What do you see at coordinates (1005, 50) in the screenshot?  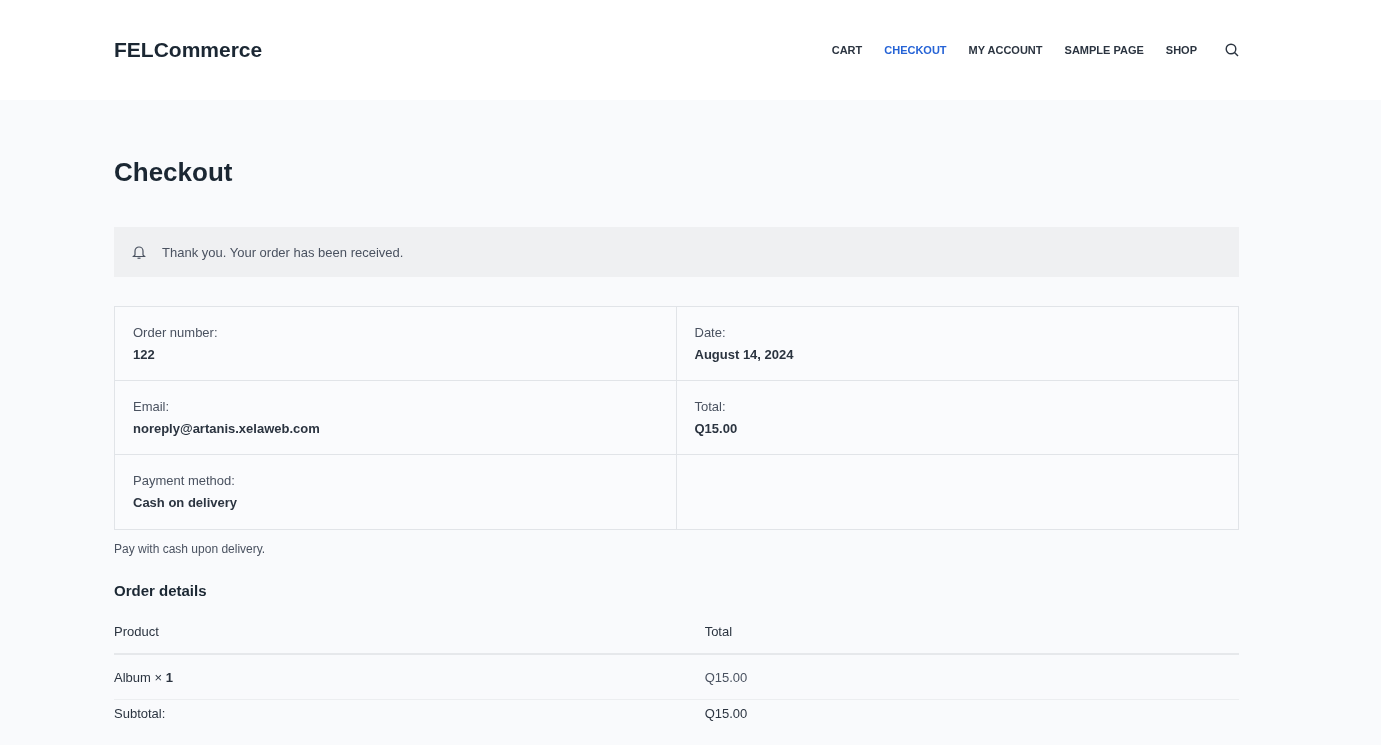 I see `nav-link: MY ACCOUNT` at bounding box center [1005, 50].